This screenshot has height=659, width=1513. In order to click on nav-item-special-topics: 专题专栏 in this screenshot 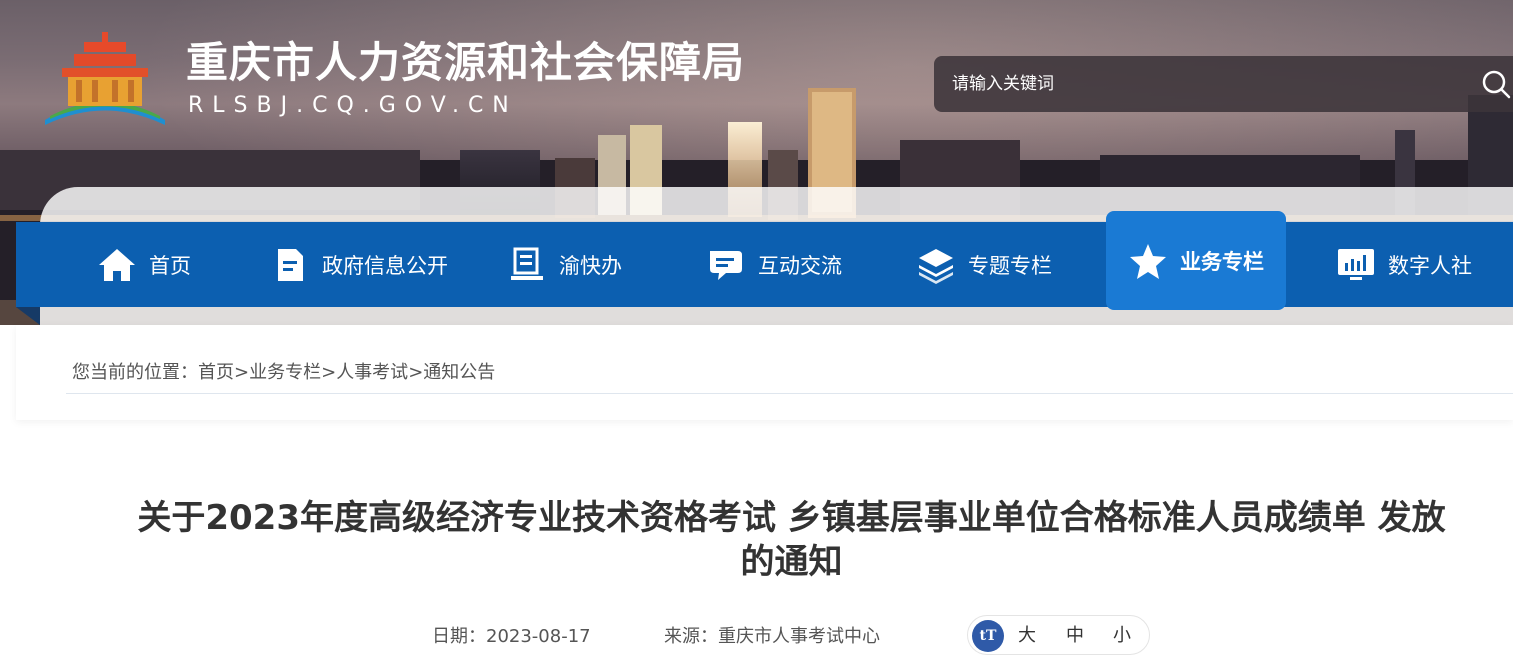, I will do `click(984, 264)`.